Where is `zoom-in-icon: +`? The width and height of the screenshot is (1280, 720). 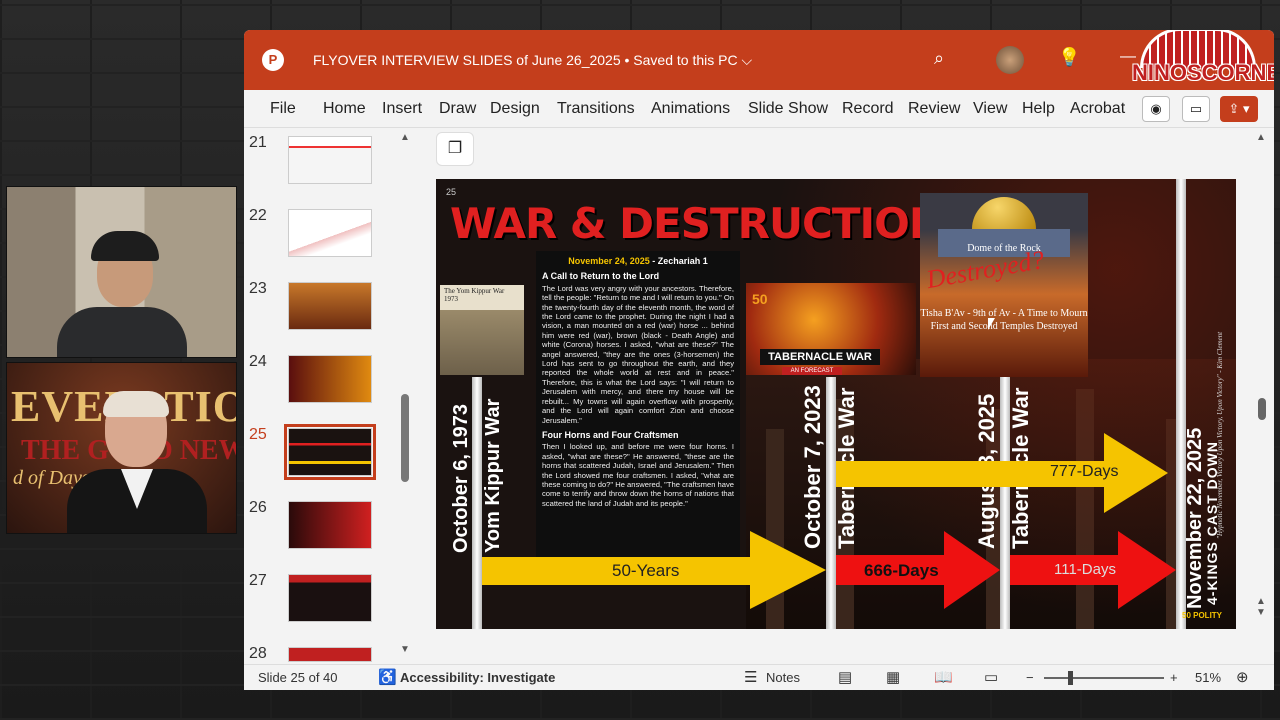 zoom-in-icon: + is located at coordinates (1174, 677).